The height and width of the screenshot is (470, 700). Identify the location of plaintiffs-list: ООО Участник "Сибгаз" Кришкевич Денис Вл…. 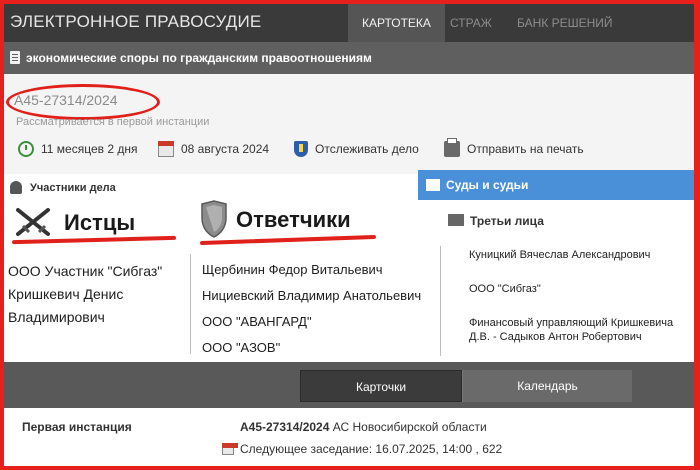
(98, 294).